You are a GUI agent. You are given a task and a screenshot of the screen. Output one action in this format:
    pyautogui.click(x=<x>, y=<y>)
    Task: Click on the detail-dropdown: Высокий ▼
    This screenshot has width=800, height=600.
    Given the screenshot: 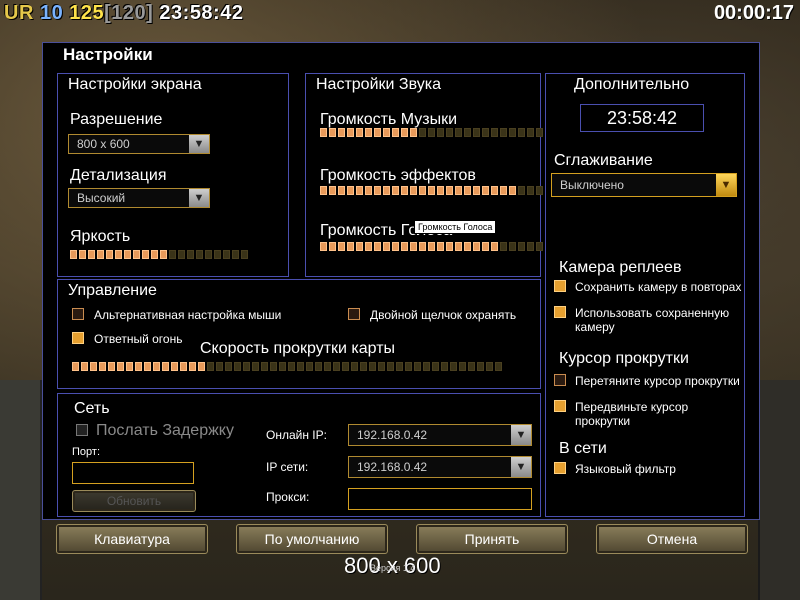 What is the action you would take?
    pyautogui.click(x=139, y=198)
    